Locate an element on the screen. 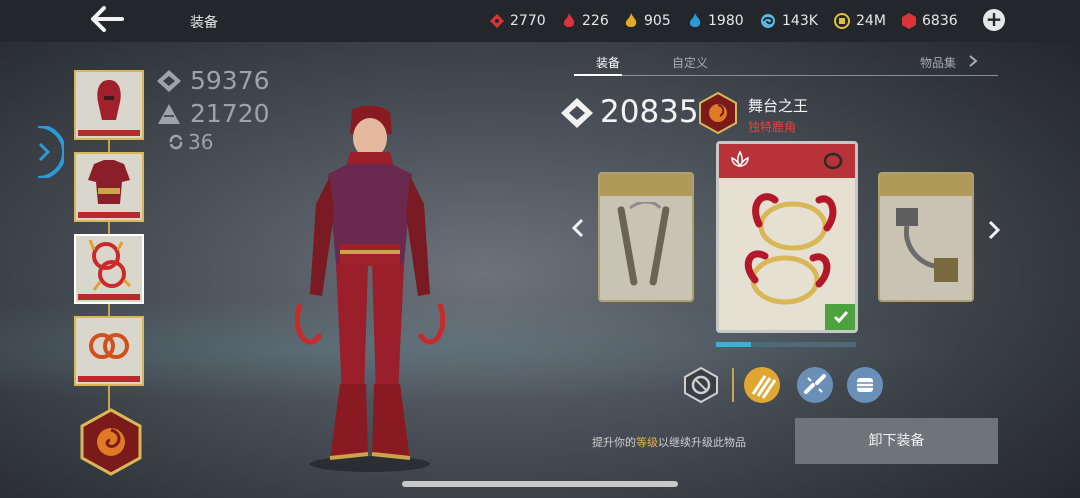 The width and height of the screenshot is (1080, 498). resource-gold-flame: 905 is located at coordinates (647, 21).